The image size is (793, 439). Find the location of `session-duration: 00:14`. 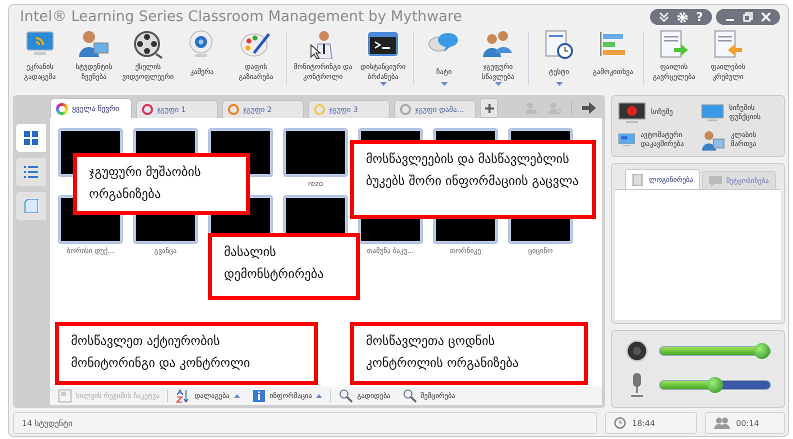

session-duration: 00:14 is located at coordinates (748, 423).